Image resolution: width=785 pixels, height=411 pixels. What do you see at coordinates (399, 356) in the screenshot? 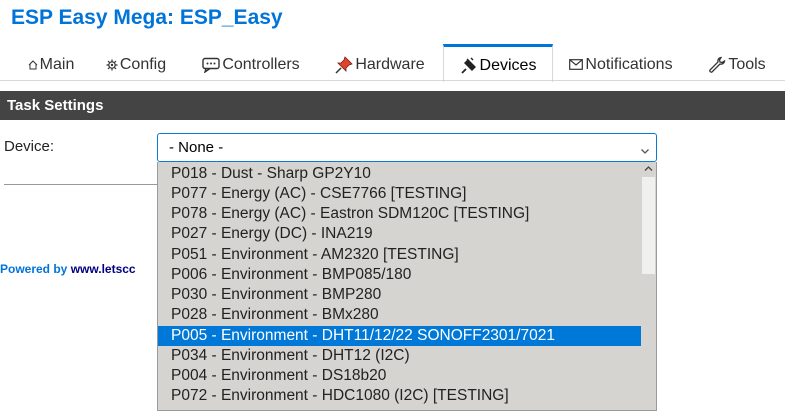
I see `dropdown-option: P034 - Environment - DHT12 (I2C)` at bounding box center [399, 356].